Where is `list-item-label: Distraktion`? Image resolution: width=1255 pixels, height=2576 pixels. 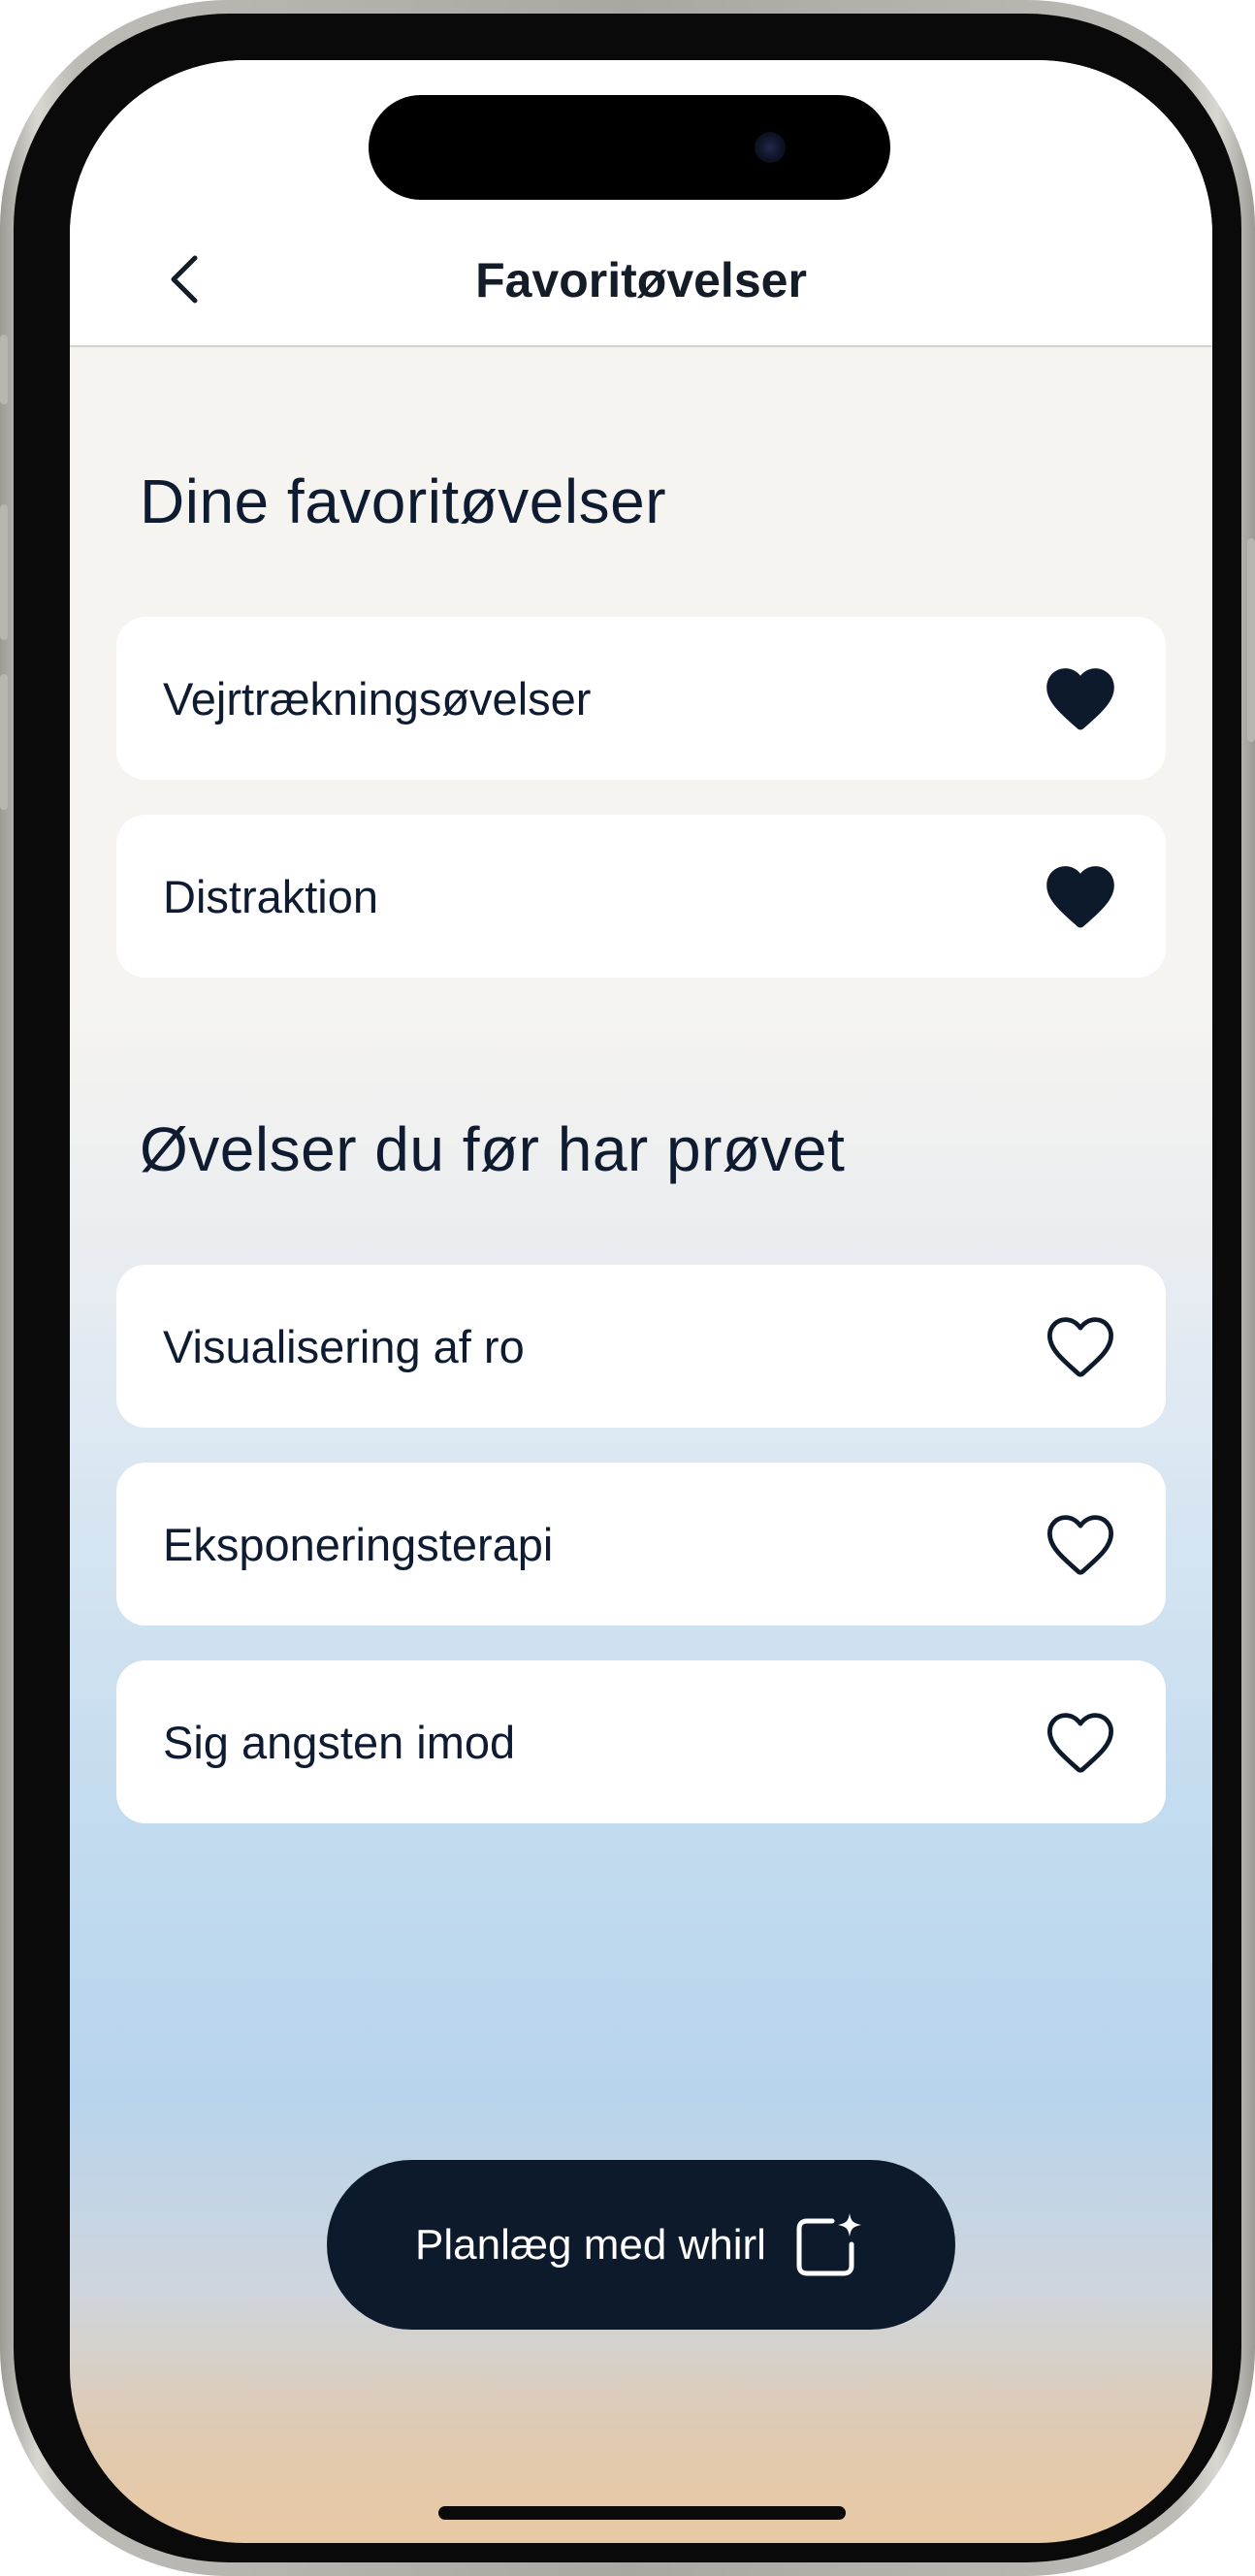 list-item-label: Distraktion is located at coordinates (271, 896).